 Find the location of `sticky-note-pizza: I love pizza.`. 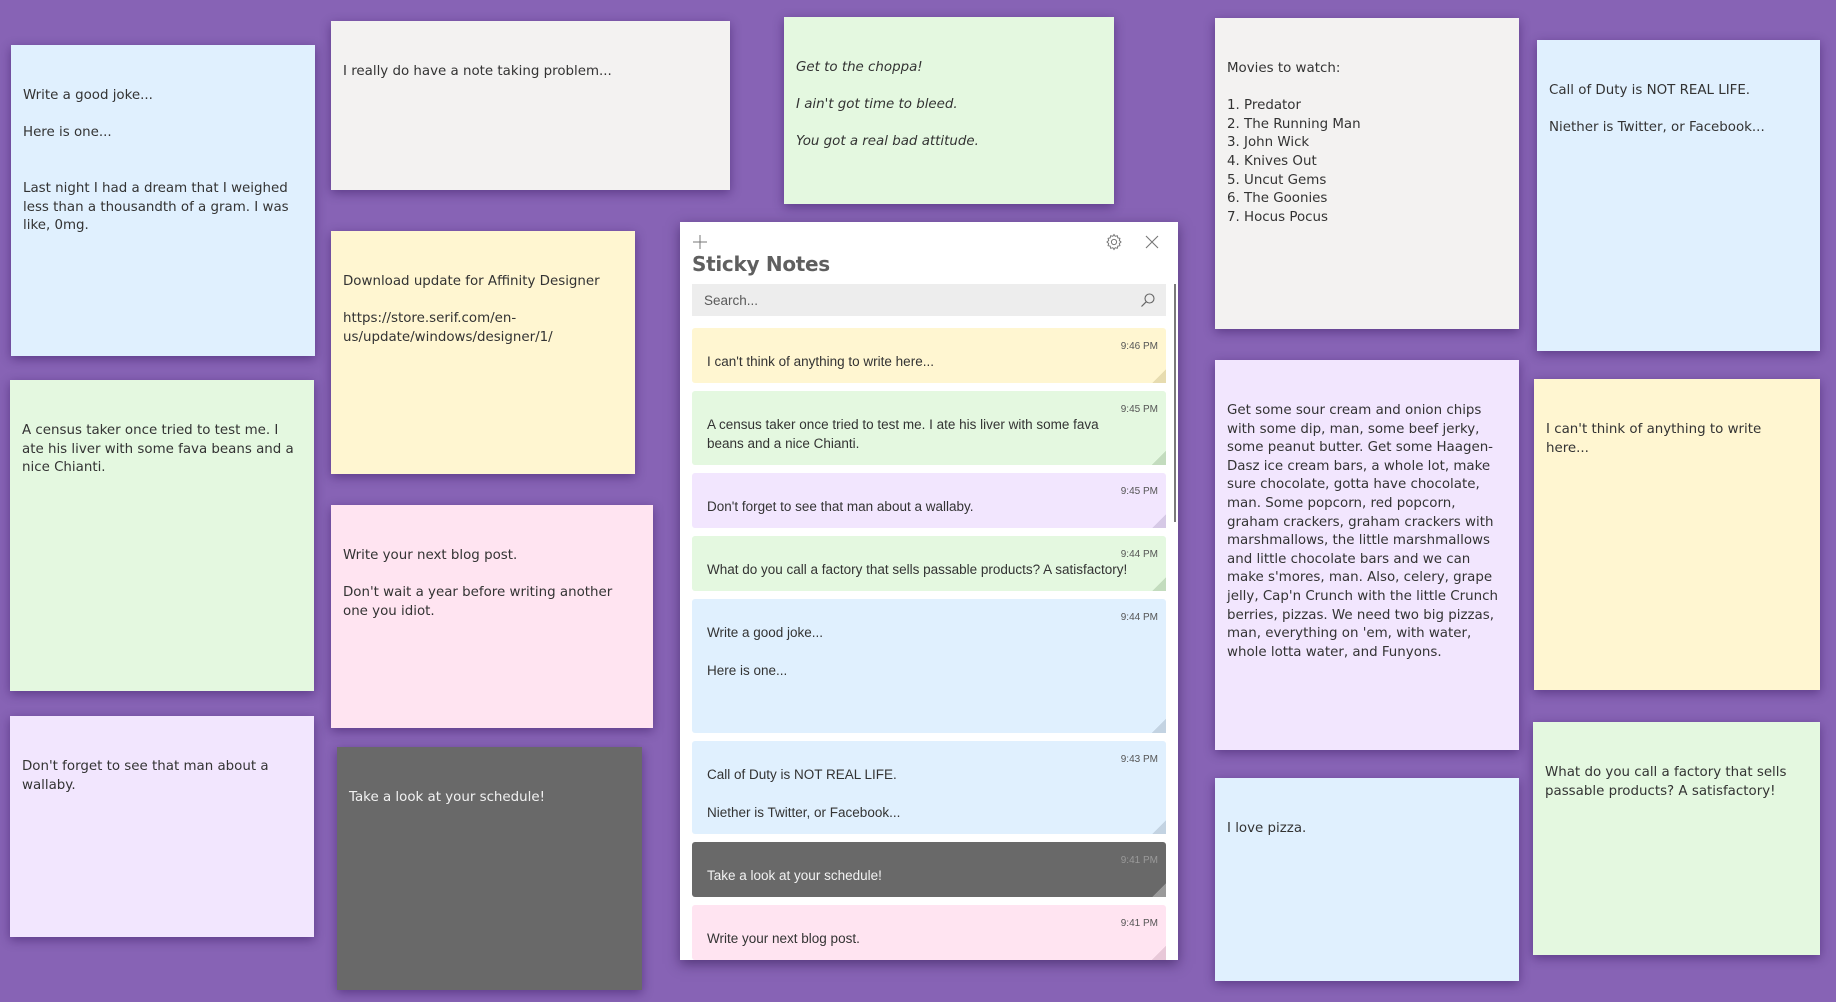

sticky-note-pizza: I love pizza. is located at coordinates (1367, 879).